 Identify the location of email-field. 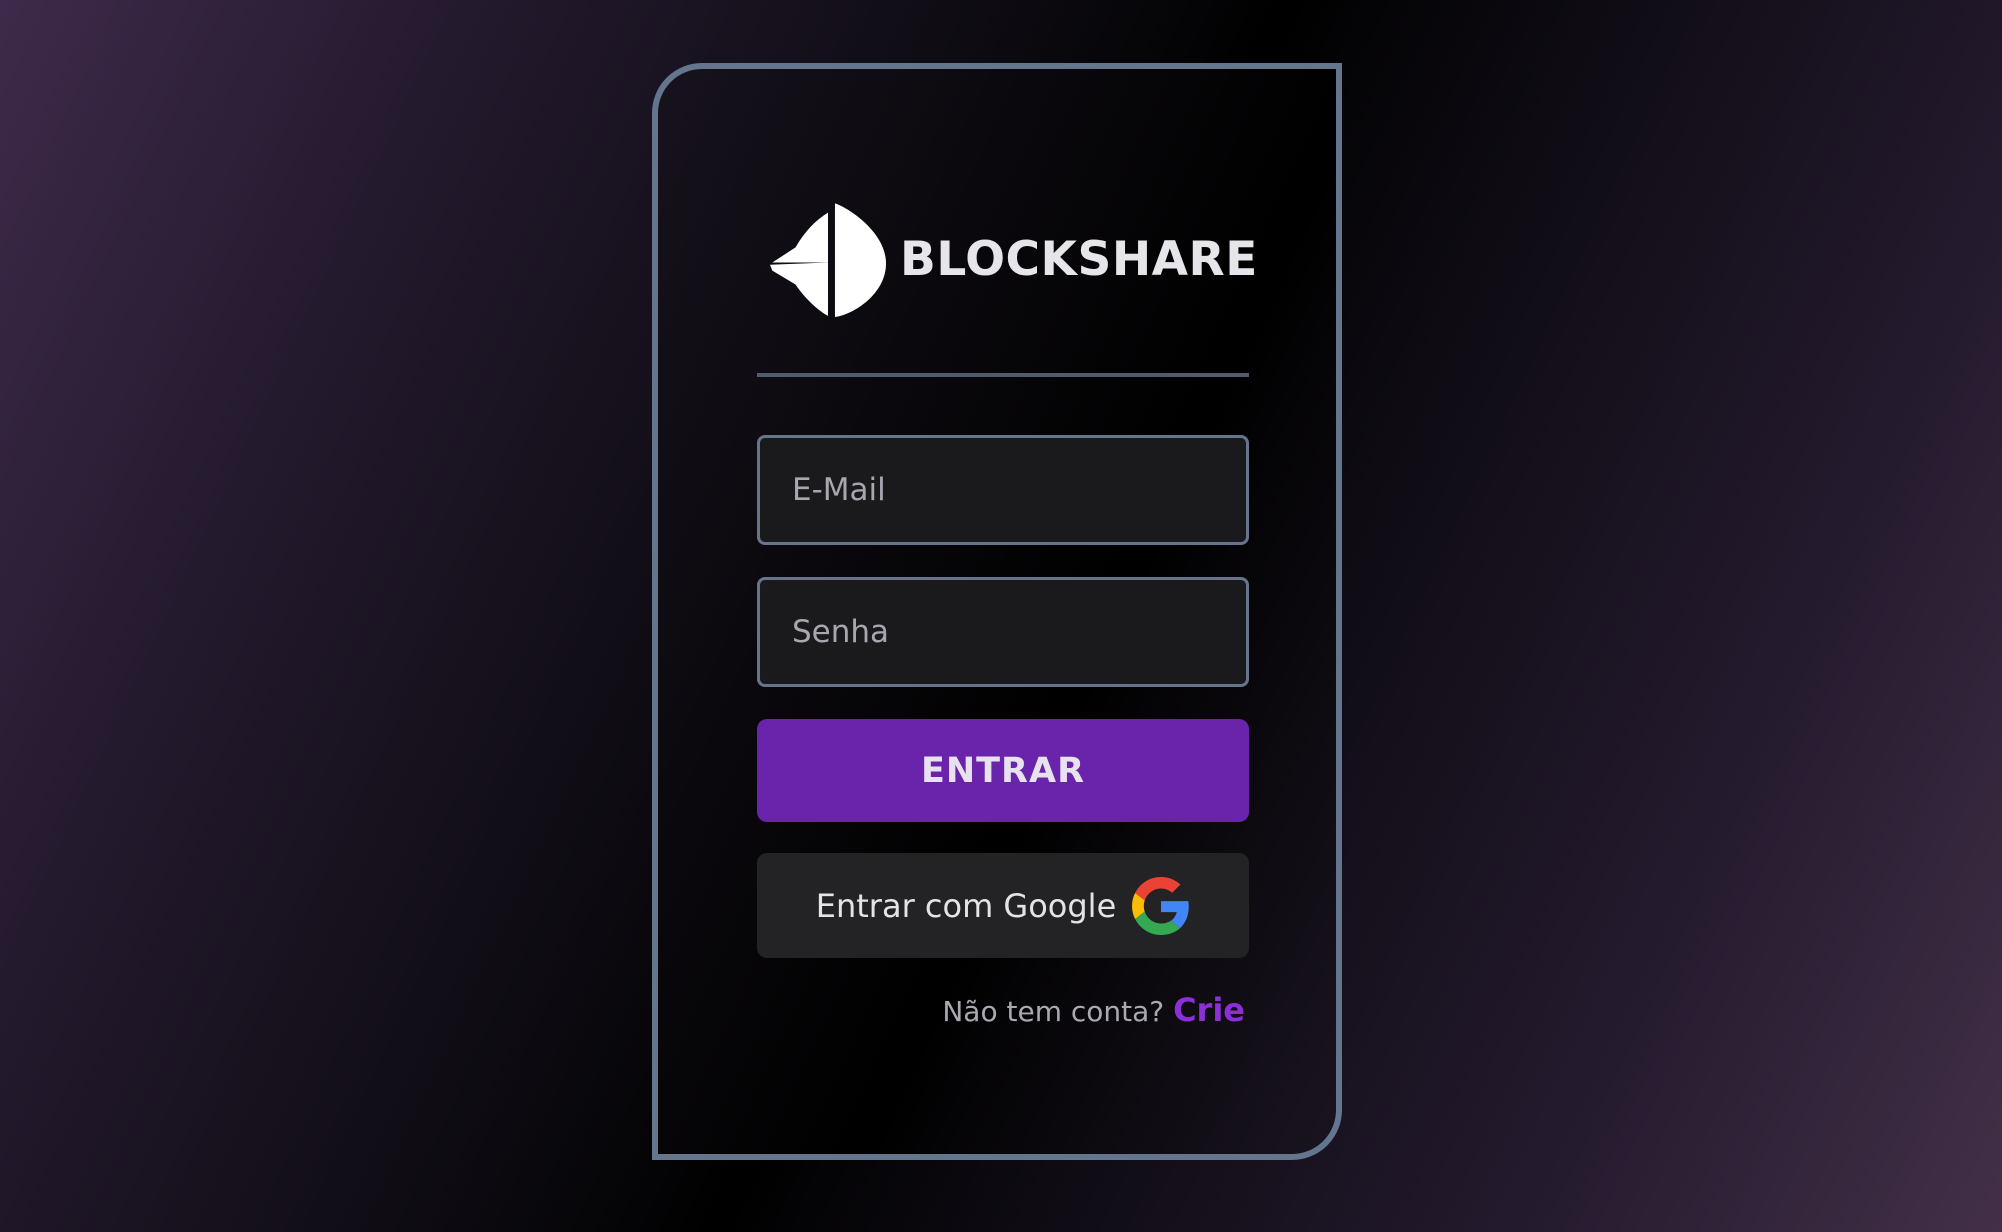
(1003, 490).